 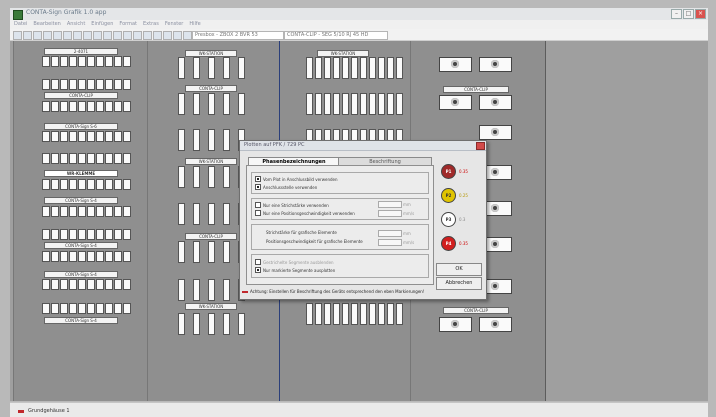 I want to click on strichstaerke-input, so click(x=390, y=204).